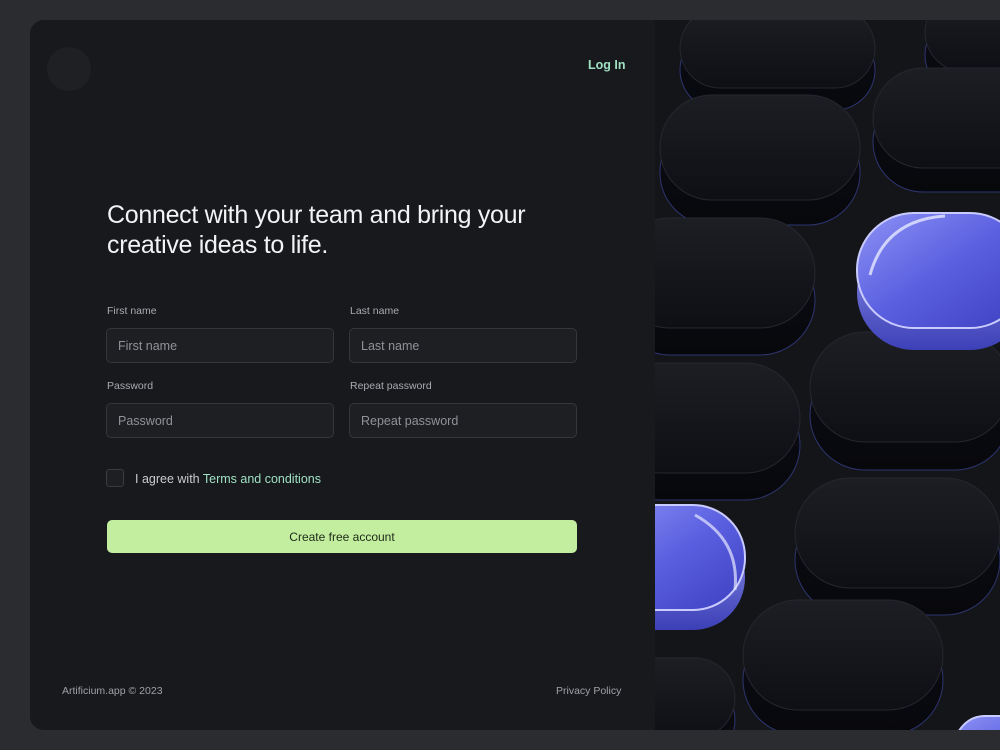  What do you see at coordinates (375, 311) in the screenshot?
I see `last-name-label: Last name` at bounding box center [375, 311].